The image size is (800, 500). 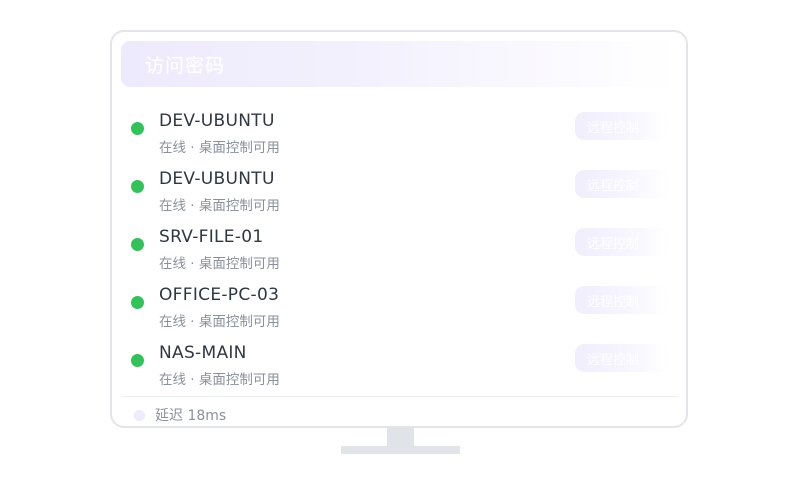 I want to click on device-name: SRV-FILE-01, so click(x=211, y=237).